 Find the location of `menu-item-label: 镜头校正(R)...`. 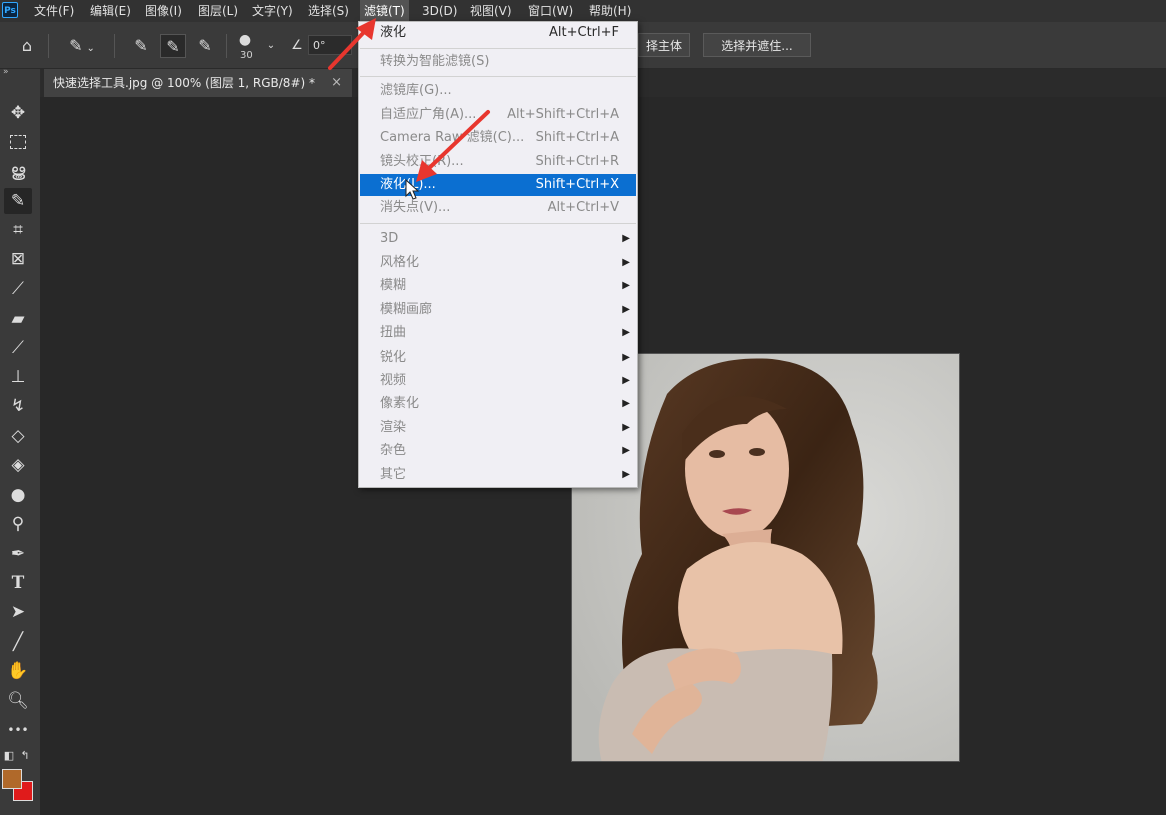

menu-item-label: 镜头校正(R)... is located at coordinates (422, 161).